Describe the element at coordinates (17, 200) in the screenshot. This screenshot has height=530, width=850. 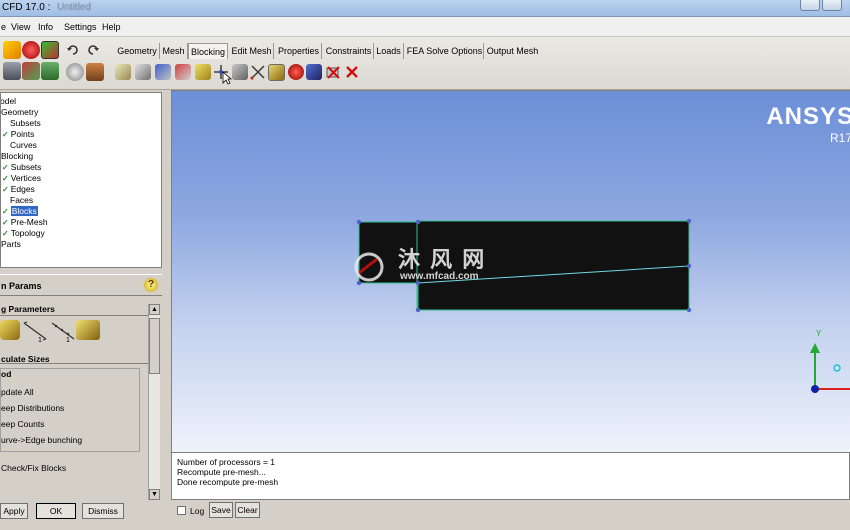
I see `tree-item: Faces` at that location.